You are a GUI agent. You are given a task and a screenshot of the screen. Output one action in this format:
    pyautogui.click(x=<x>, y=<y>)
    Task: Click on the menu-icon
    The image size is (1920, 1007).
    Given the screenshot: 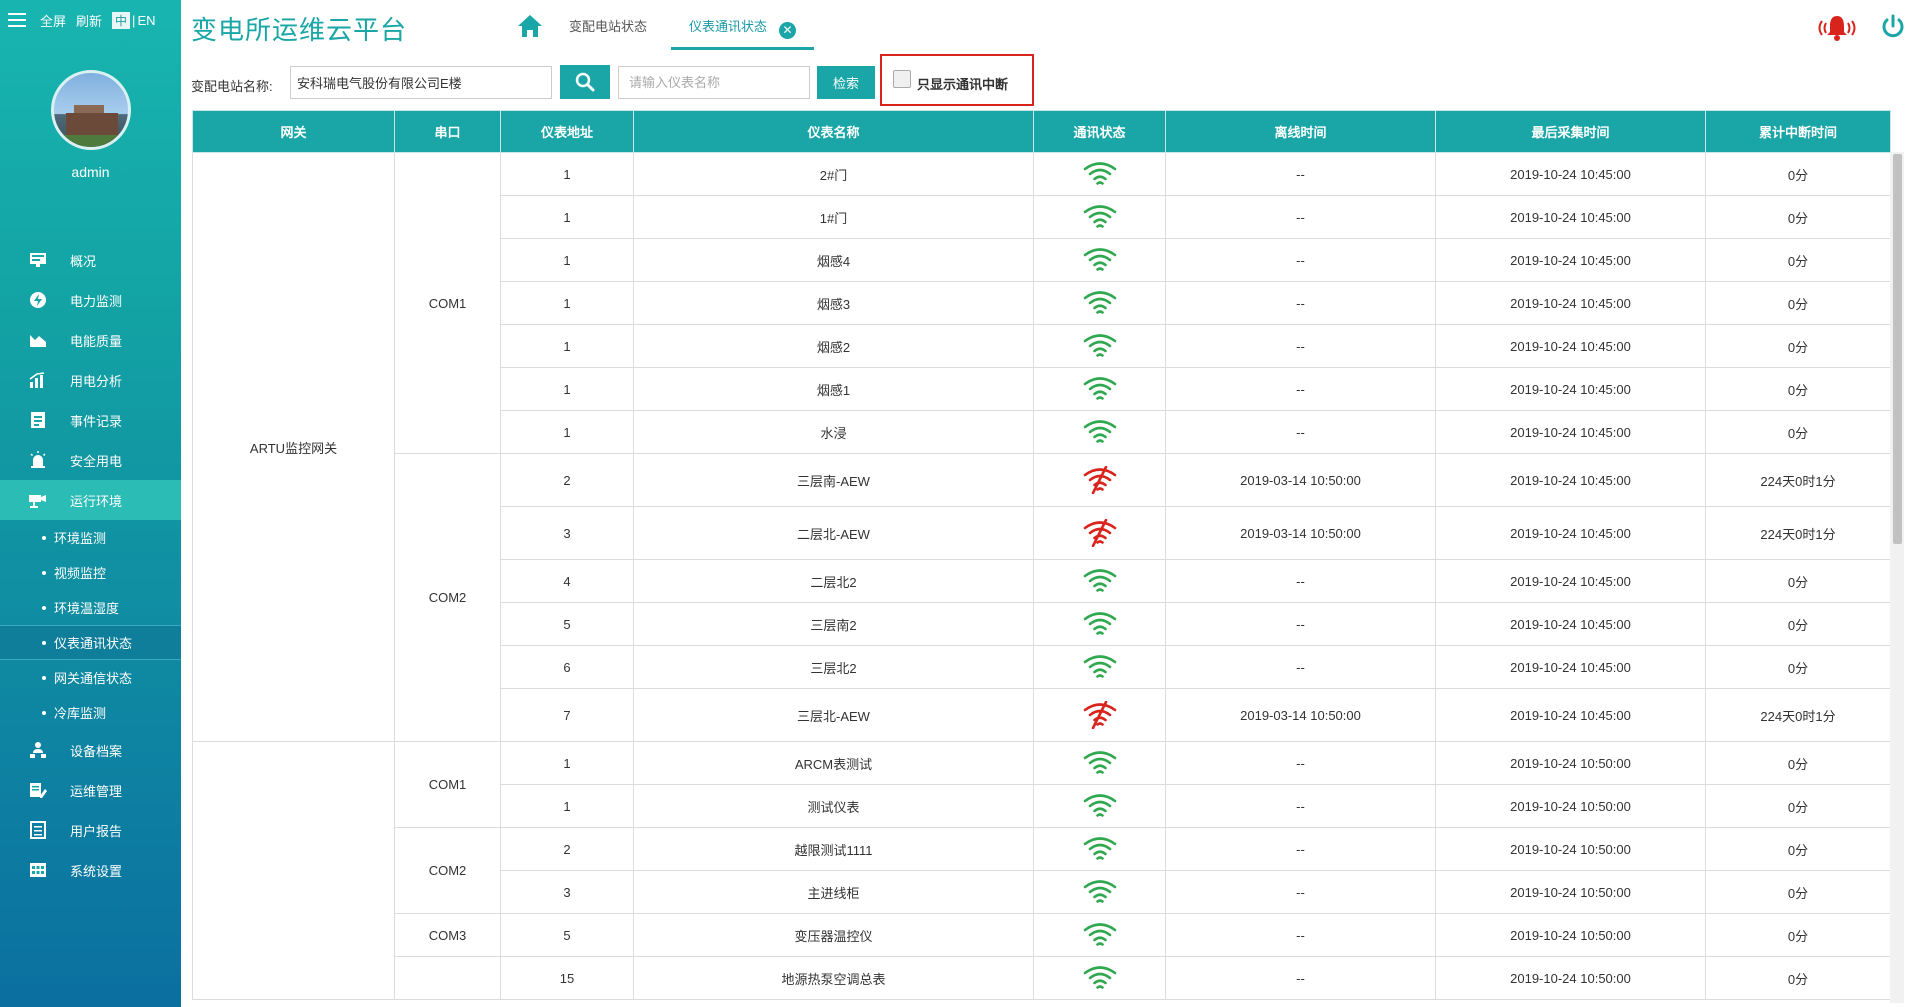 What is the action you would take?
    pyautogui.click(x=17, y=20)
    